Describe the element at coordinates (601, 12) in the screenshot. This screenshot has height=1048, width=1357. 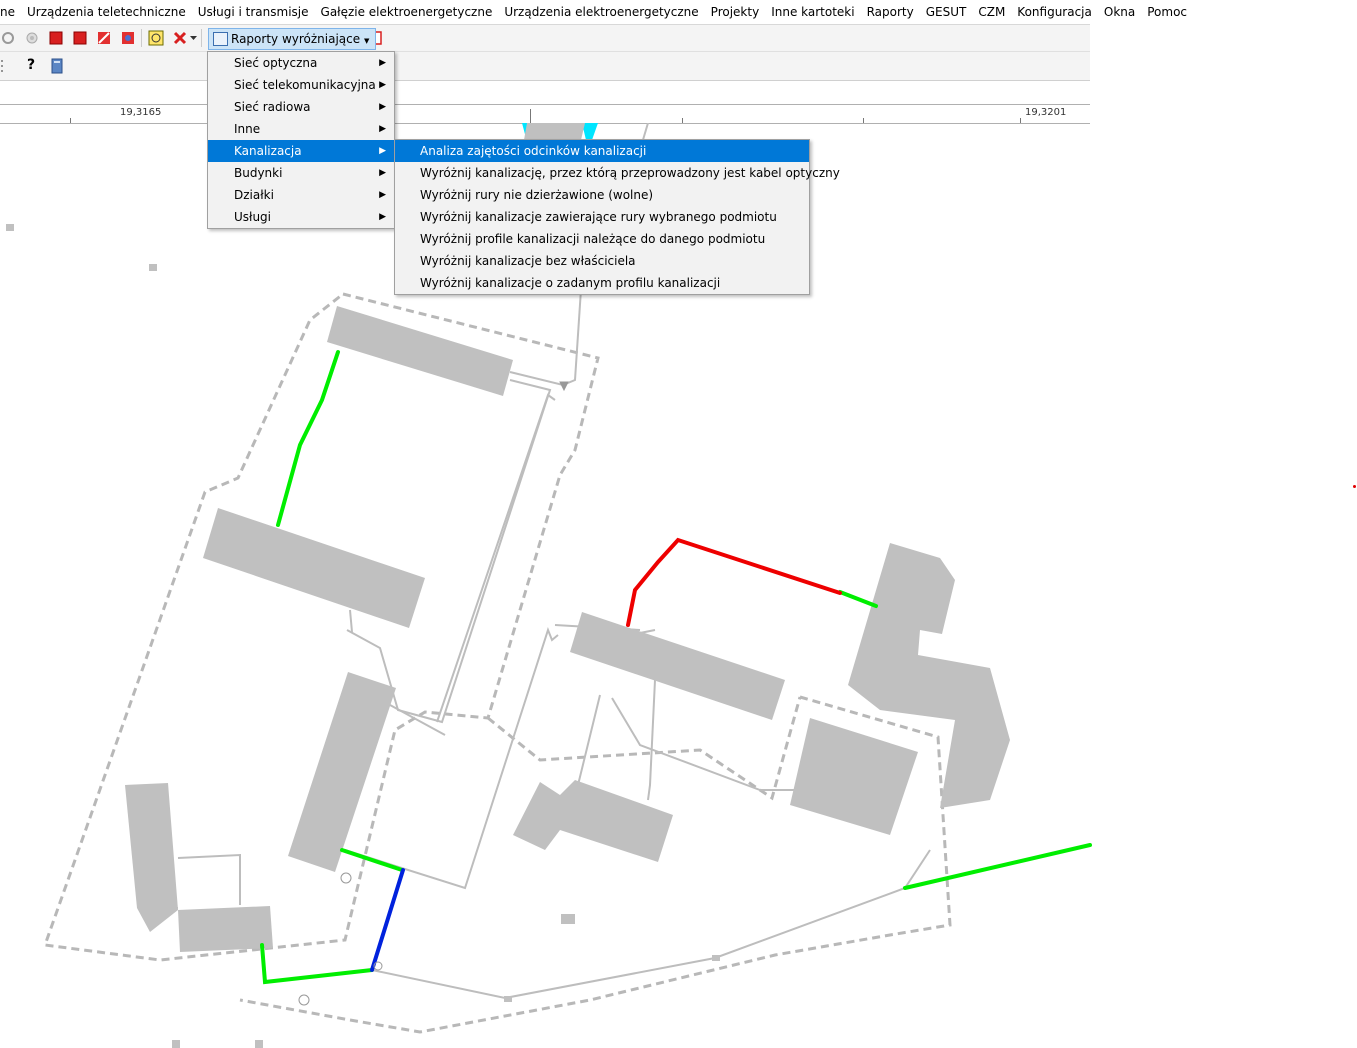
I see `menubar-item-4: Urządzenia elektroenergetyczne` at that location.